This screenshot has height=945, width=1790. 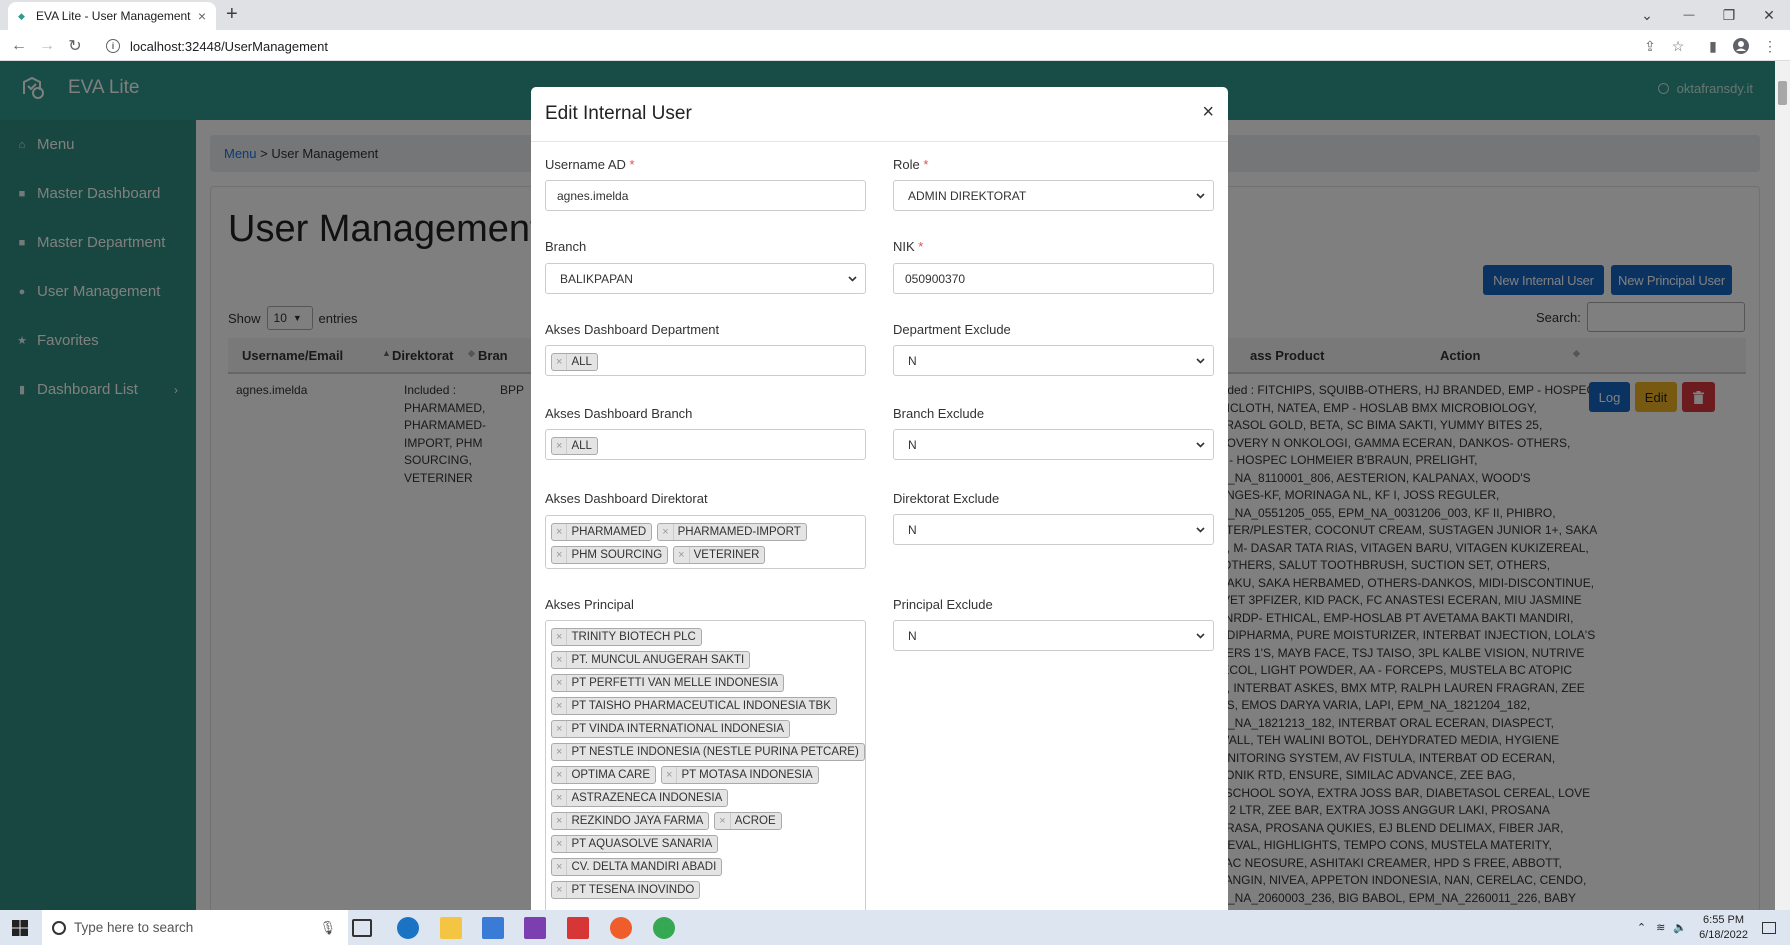 What do you see at coordinates (1768, 15) in the screenshot?
I see `window-close-button: ✕` at bounding box center [1768, 15].